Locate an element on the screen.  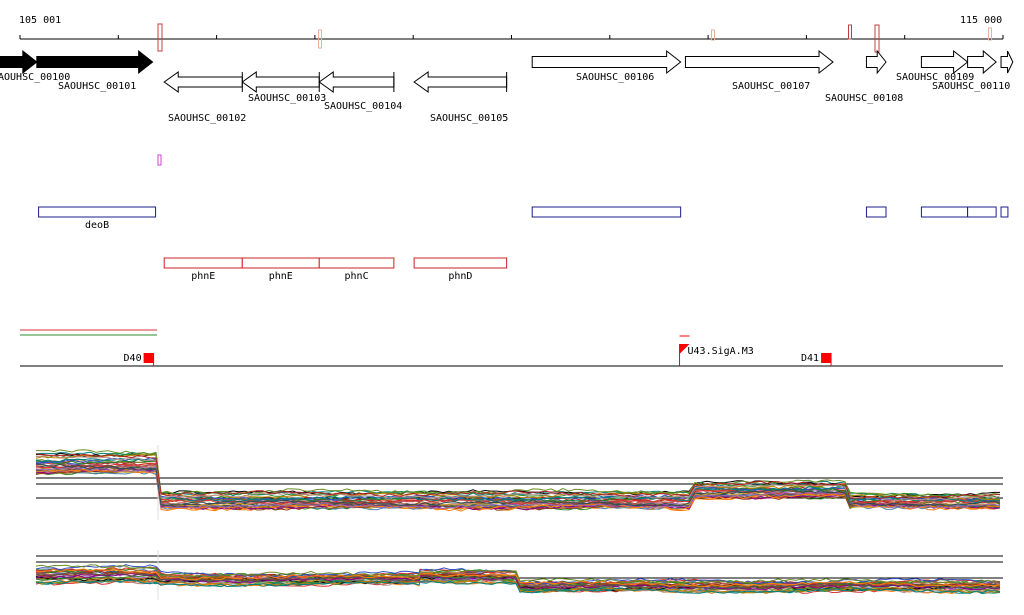
marker-label: U43.SigA.M3 is located at coordinates (721, 351).